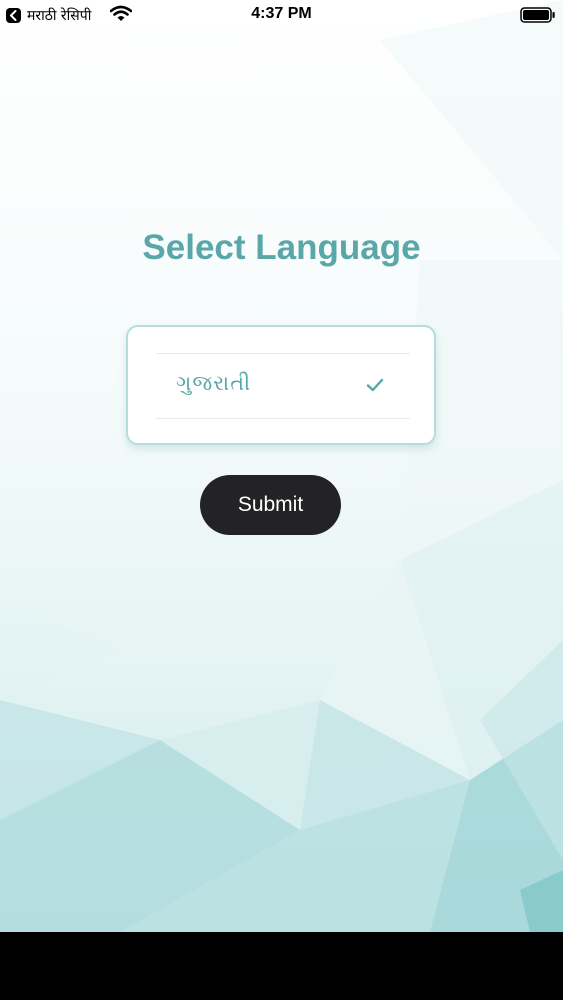  Describe the element at coordinates (283, 418) in the screenshot. I see `divider` at that location.